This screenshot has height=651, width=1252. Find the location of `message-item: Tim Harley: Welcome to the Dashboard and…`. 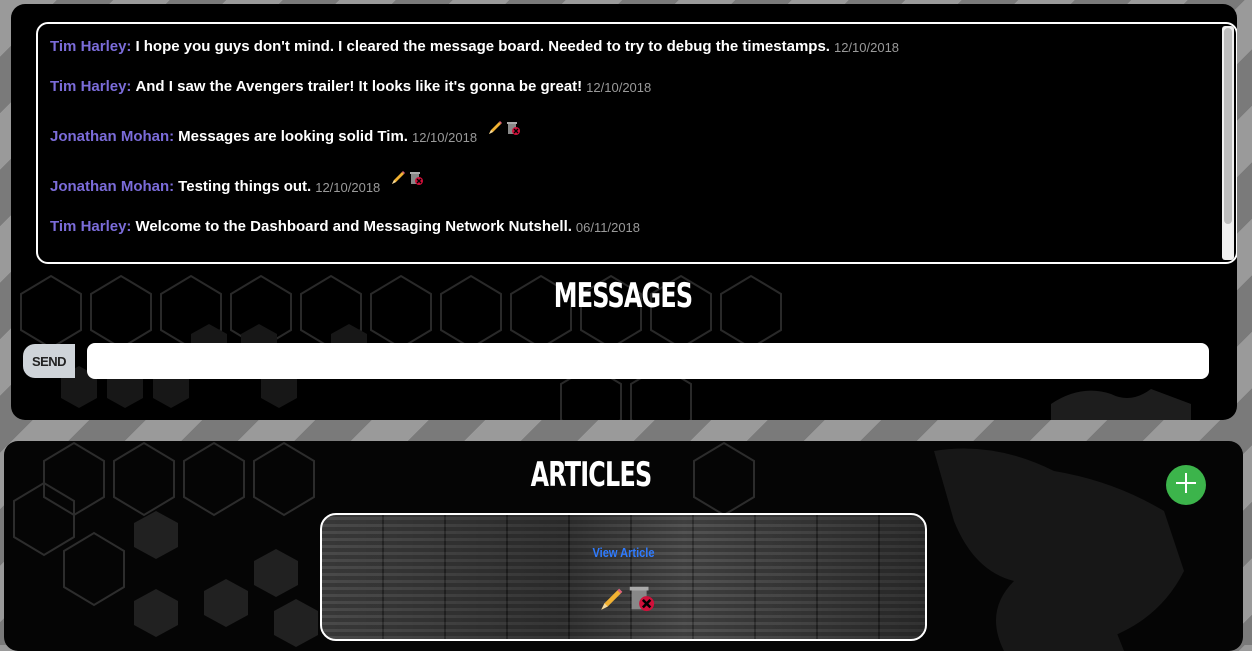

message-item: Tim Harley: Welcome to the Dashboard and… is located at coordinates (633, 232).